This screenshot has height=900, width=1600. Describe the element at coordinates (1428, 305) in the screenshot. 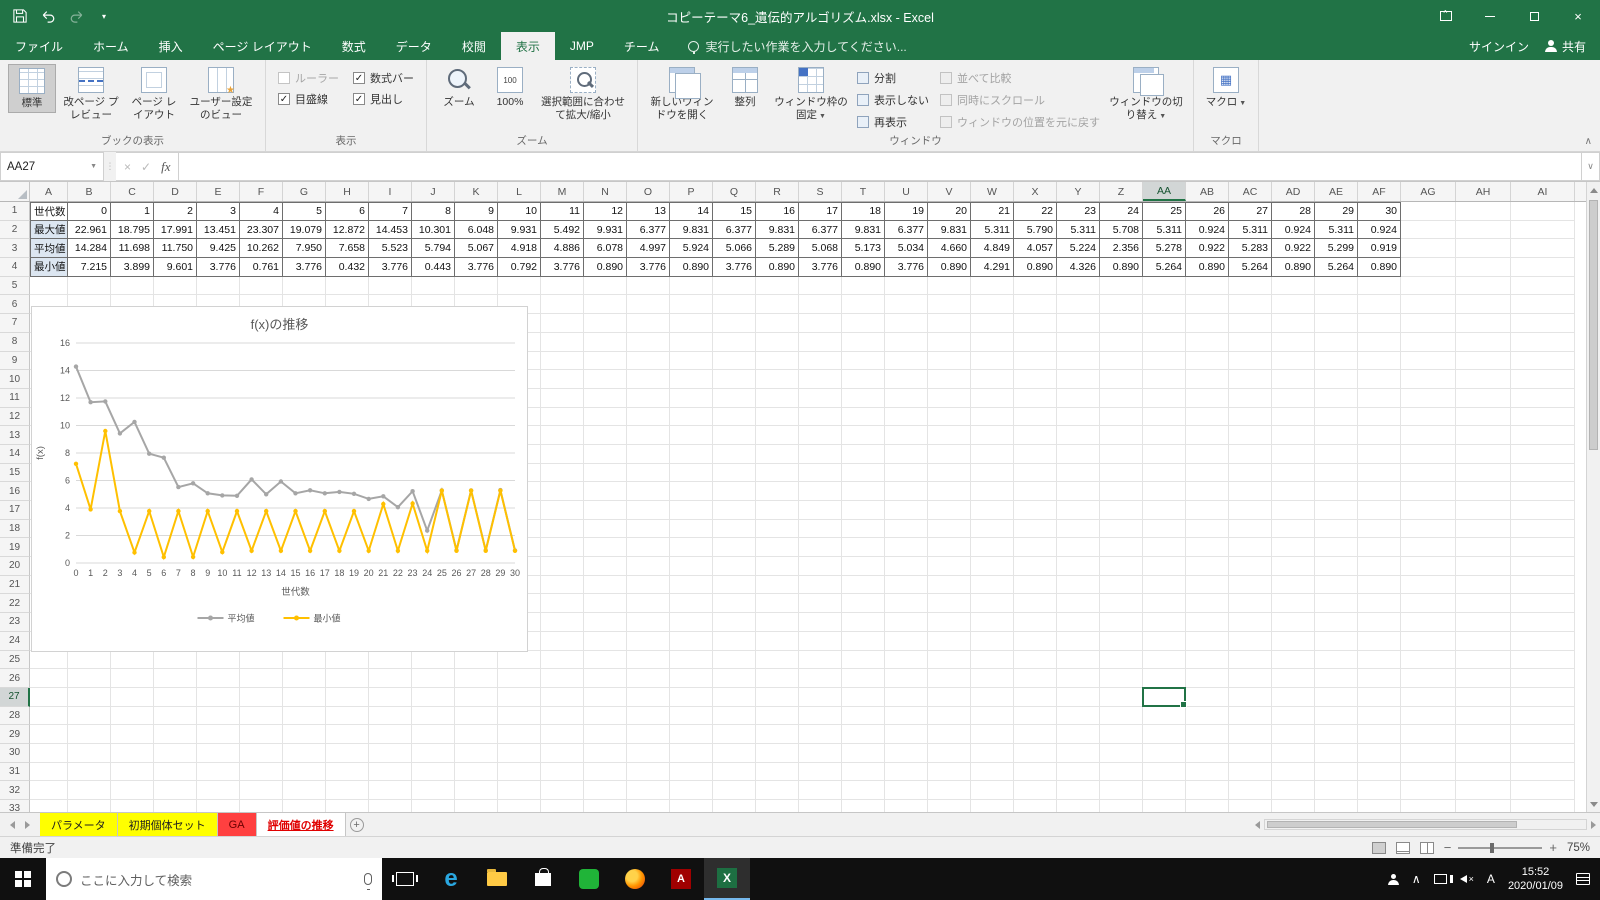

I see `cell-AG6` at that location.